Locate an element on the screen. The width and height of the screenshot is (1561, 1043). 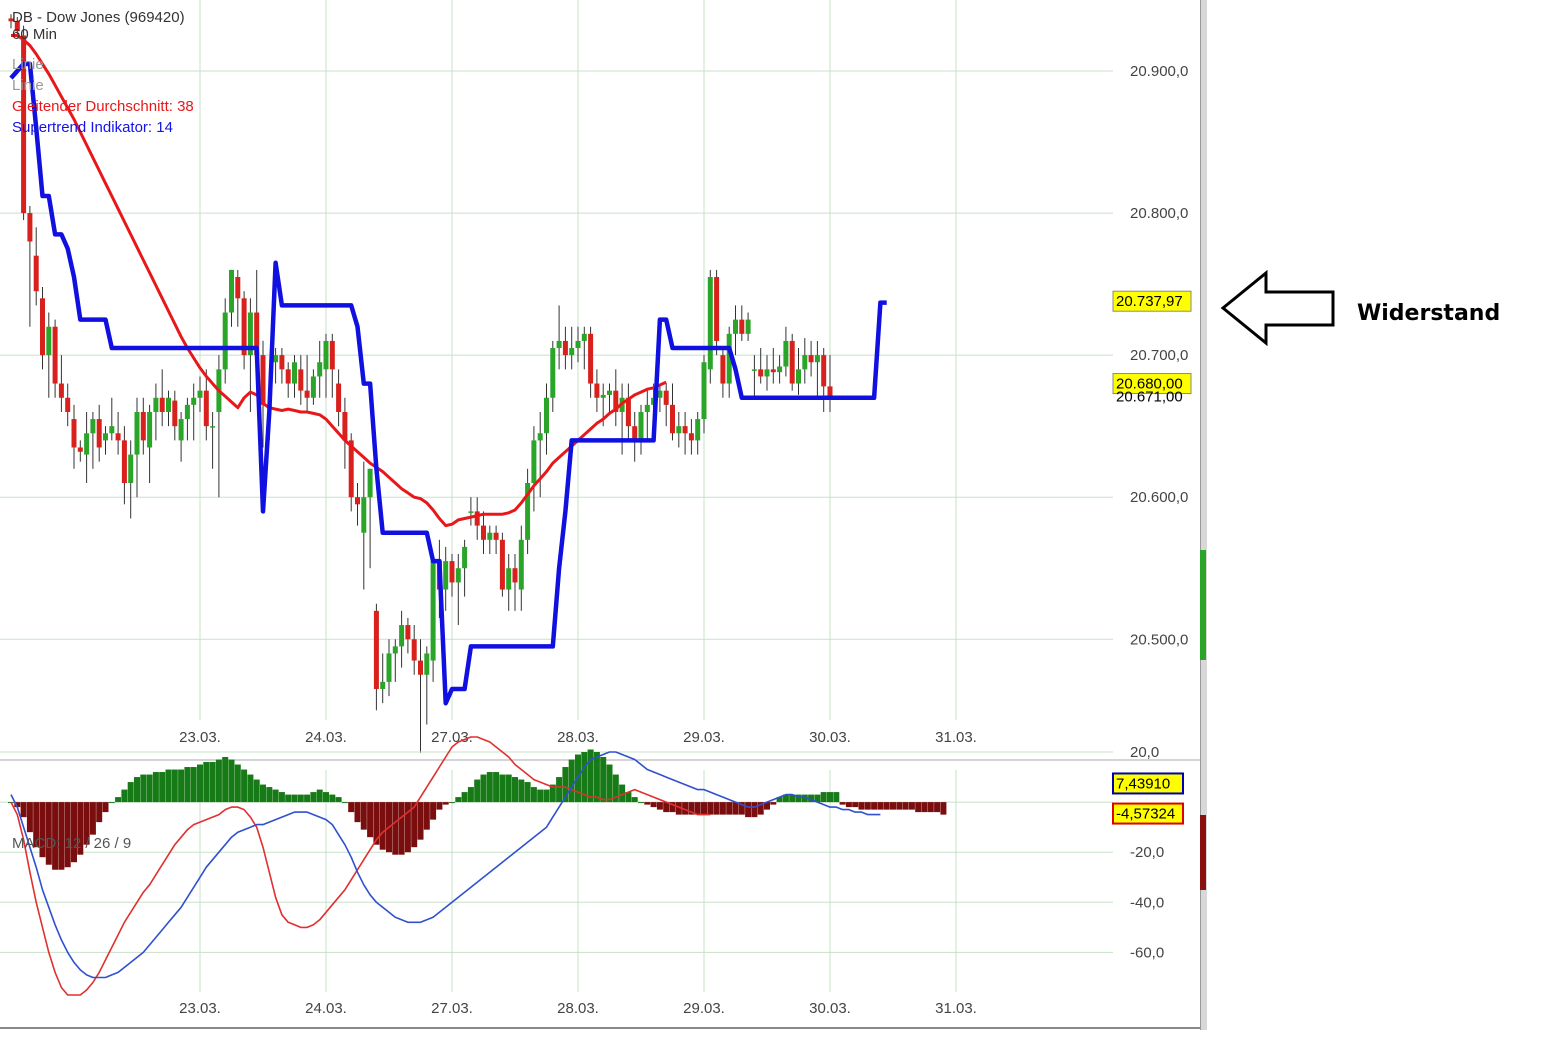
price-tick-label: 20.700,0 is located at coordinates (1159, 355).